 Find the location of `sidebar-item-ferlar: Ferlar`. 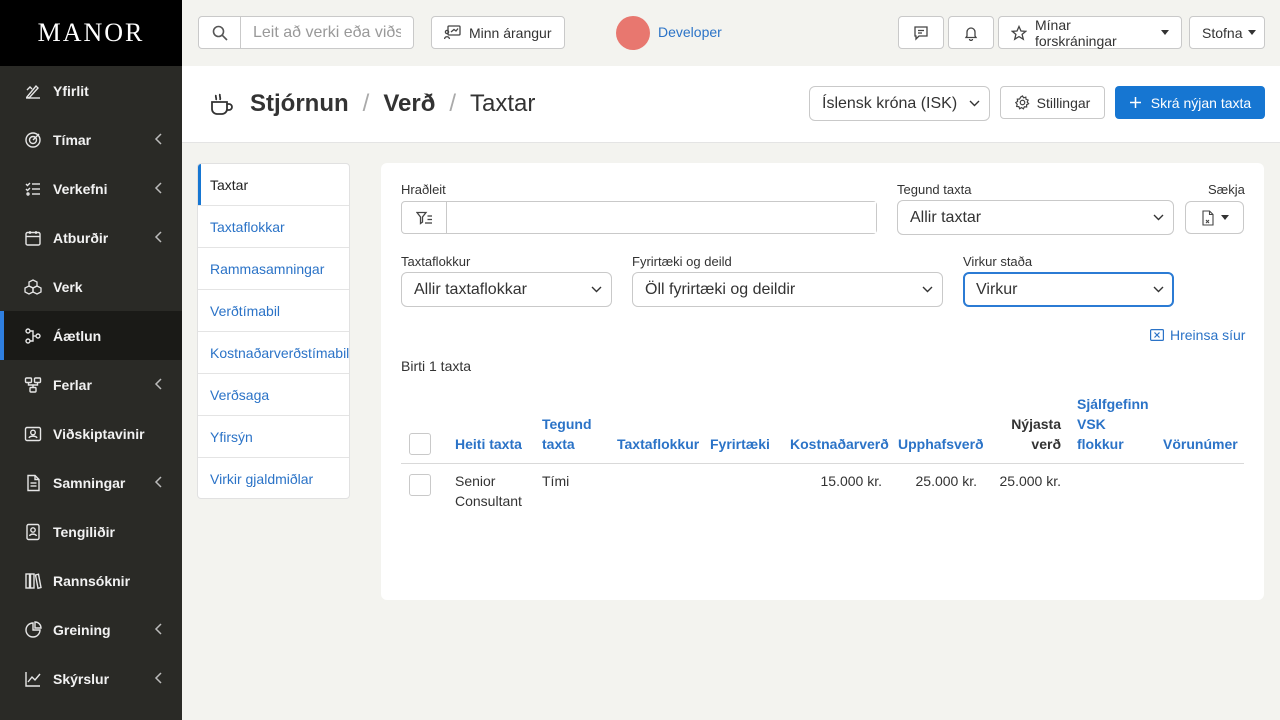

sidebar-item-ferlar: Ferlar is located at coordinates (91, 384).